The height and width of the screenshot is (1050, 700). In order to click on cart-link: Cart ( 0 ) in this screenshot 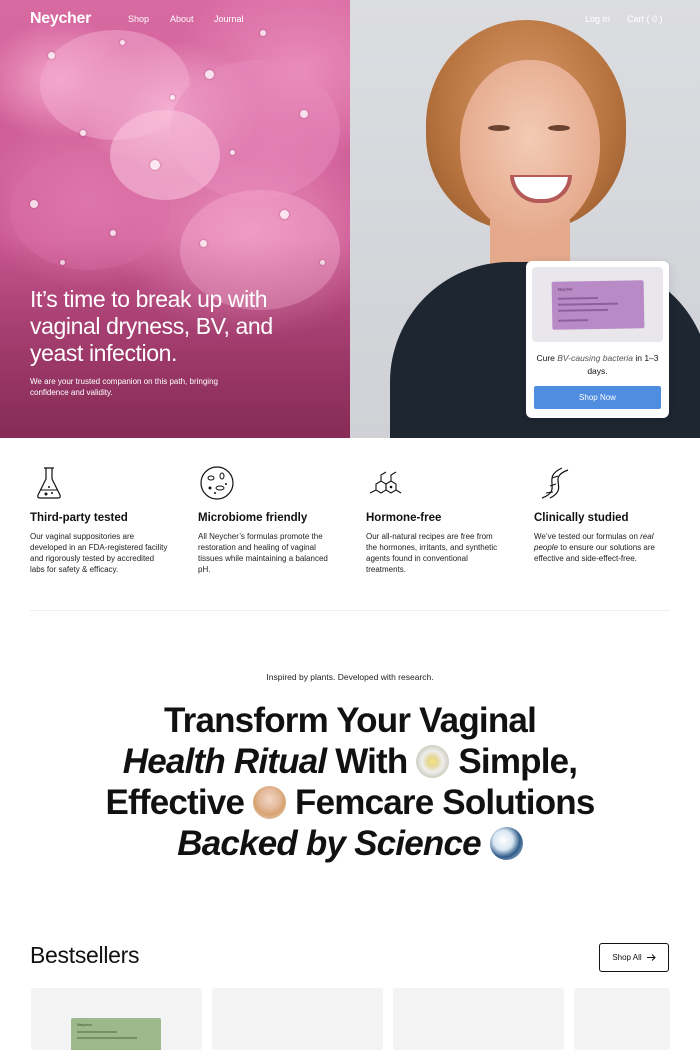, I will do `click(645, 19)`.